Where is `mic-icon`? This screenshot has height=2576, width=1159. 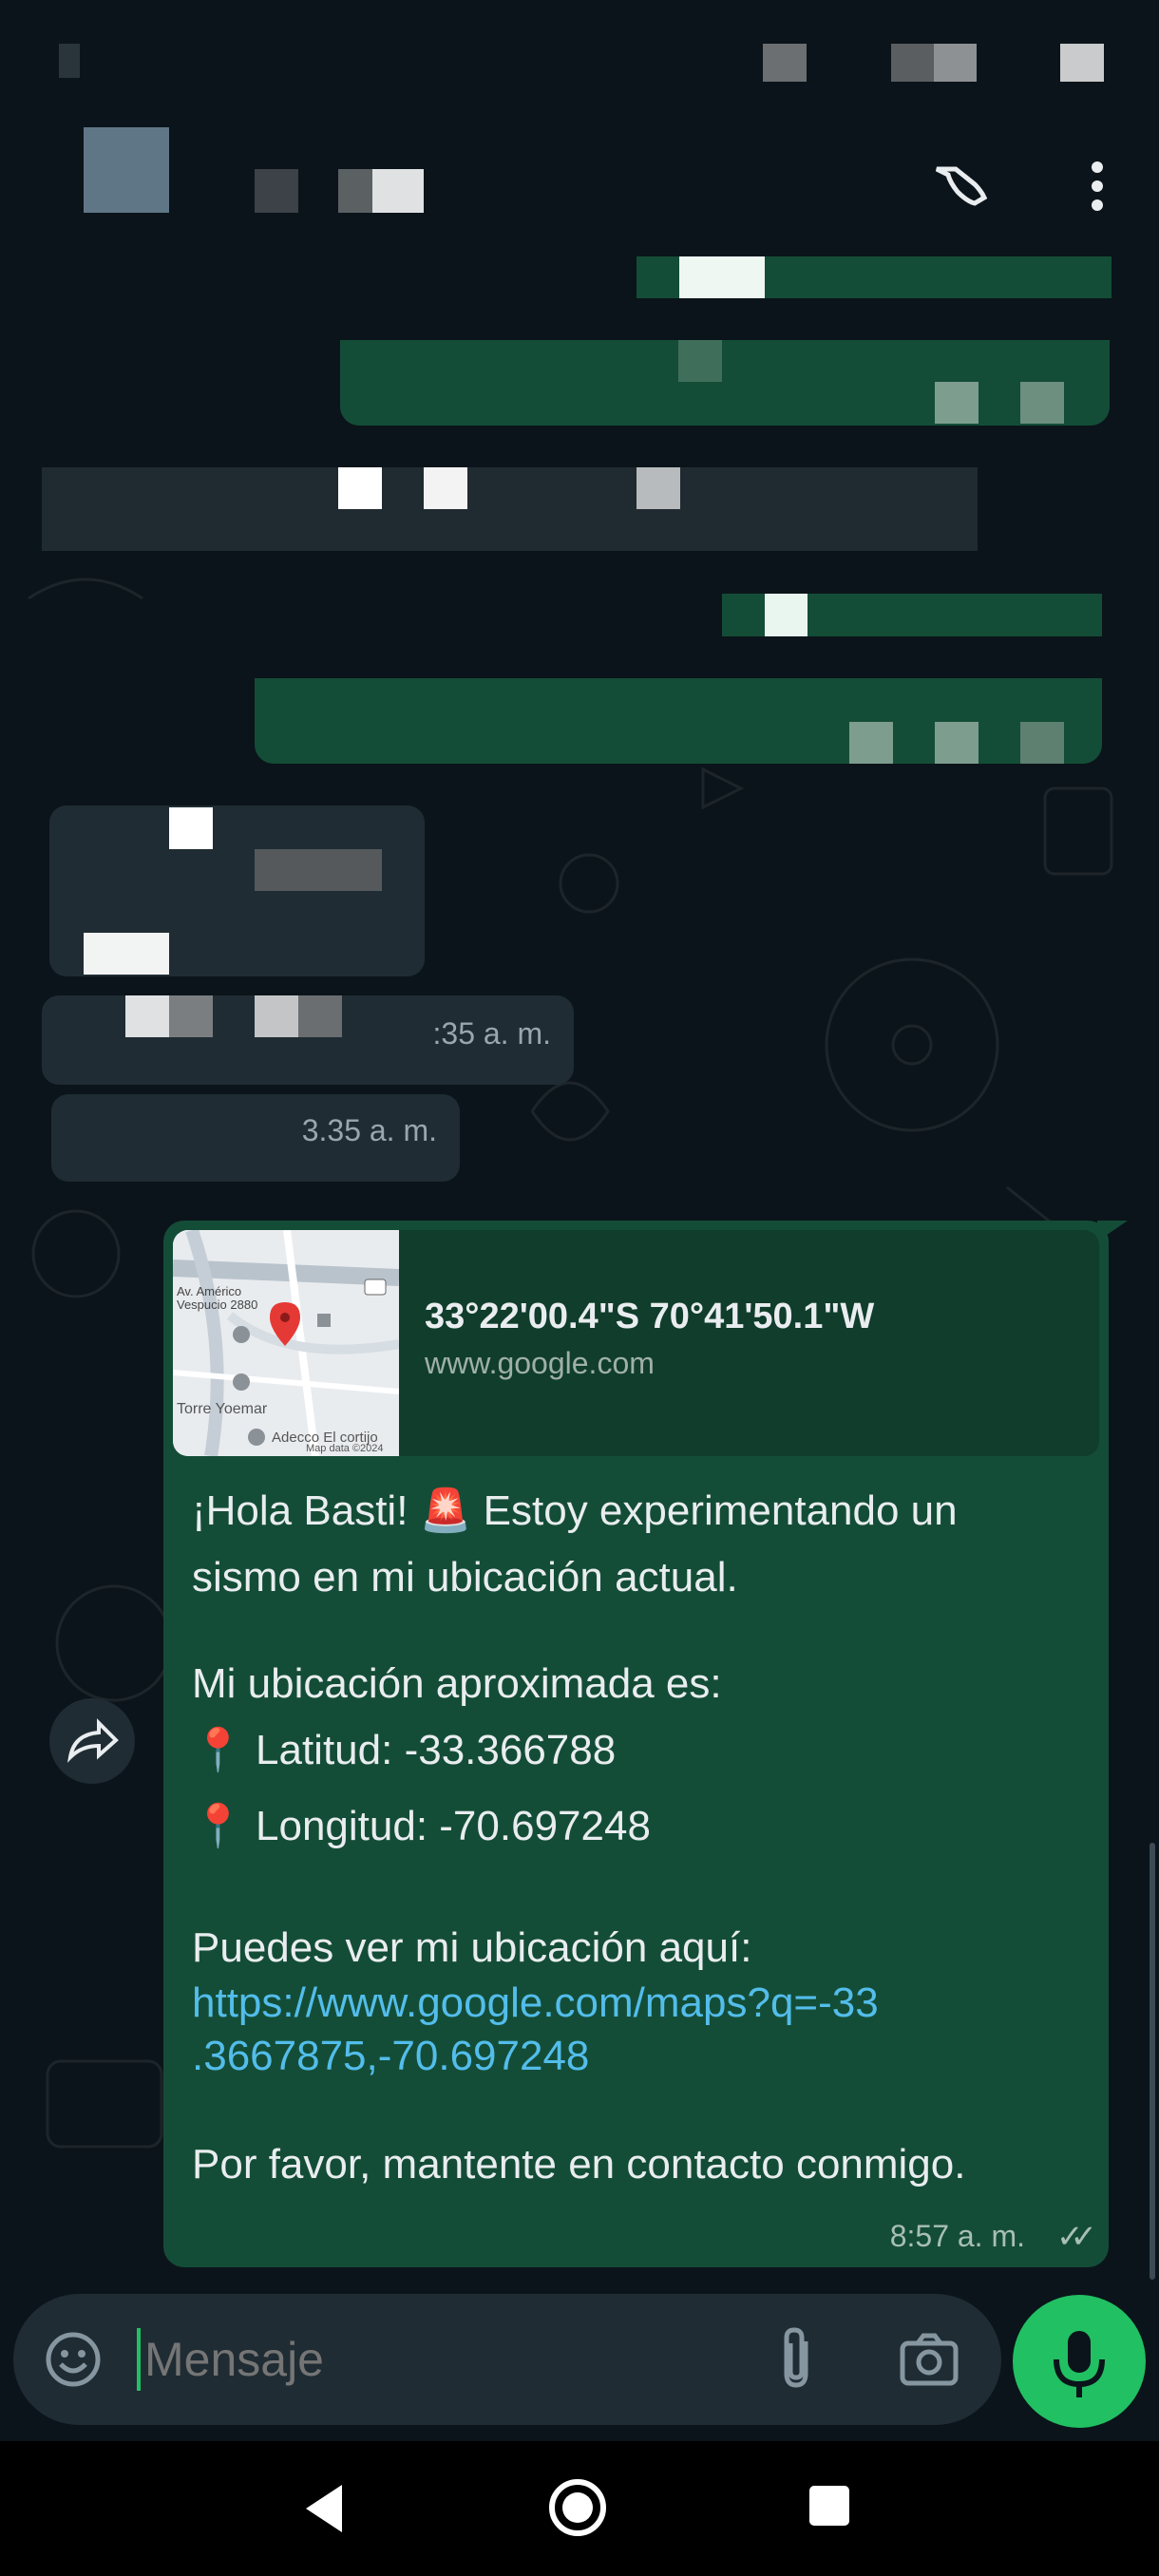
mic-icon is located at coordinates (1079, 2364).